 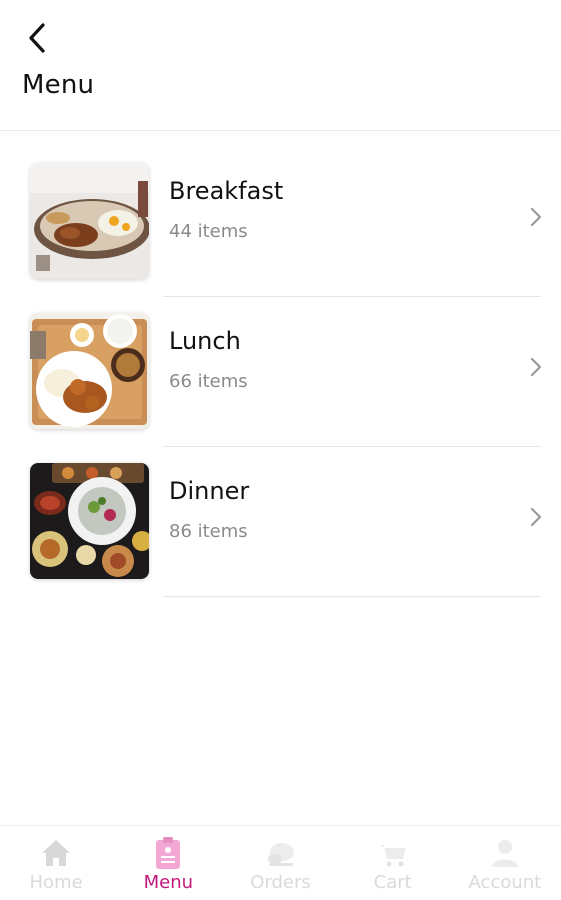 I want to click on lunch-image, so click(x=89, y=371).